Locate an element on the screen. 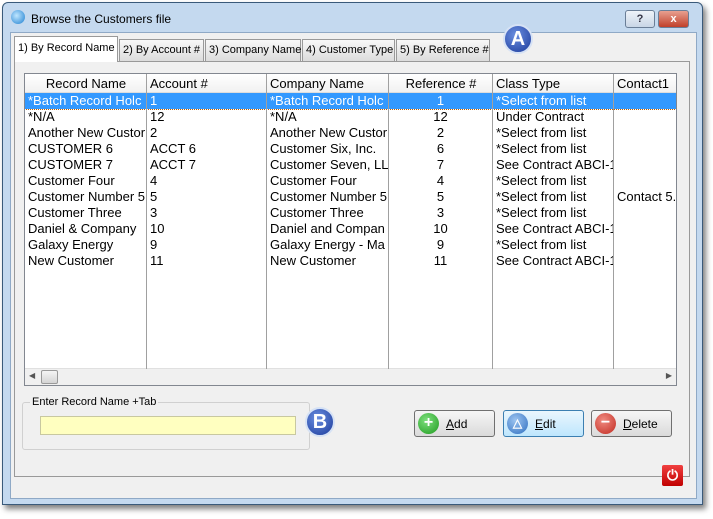  cell-account: 1 is located at coordinates (154, 100).